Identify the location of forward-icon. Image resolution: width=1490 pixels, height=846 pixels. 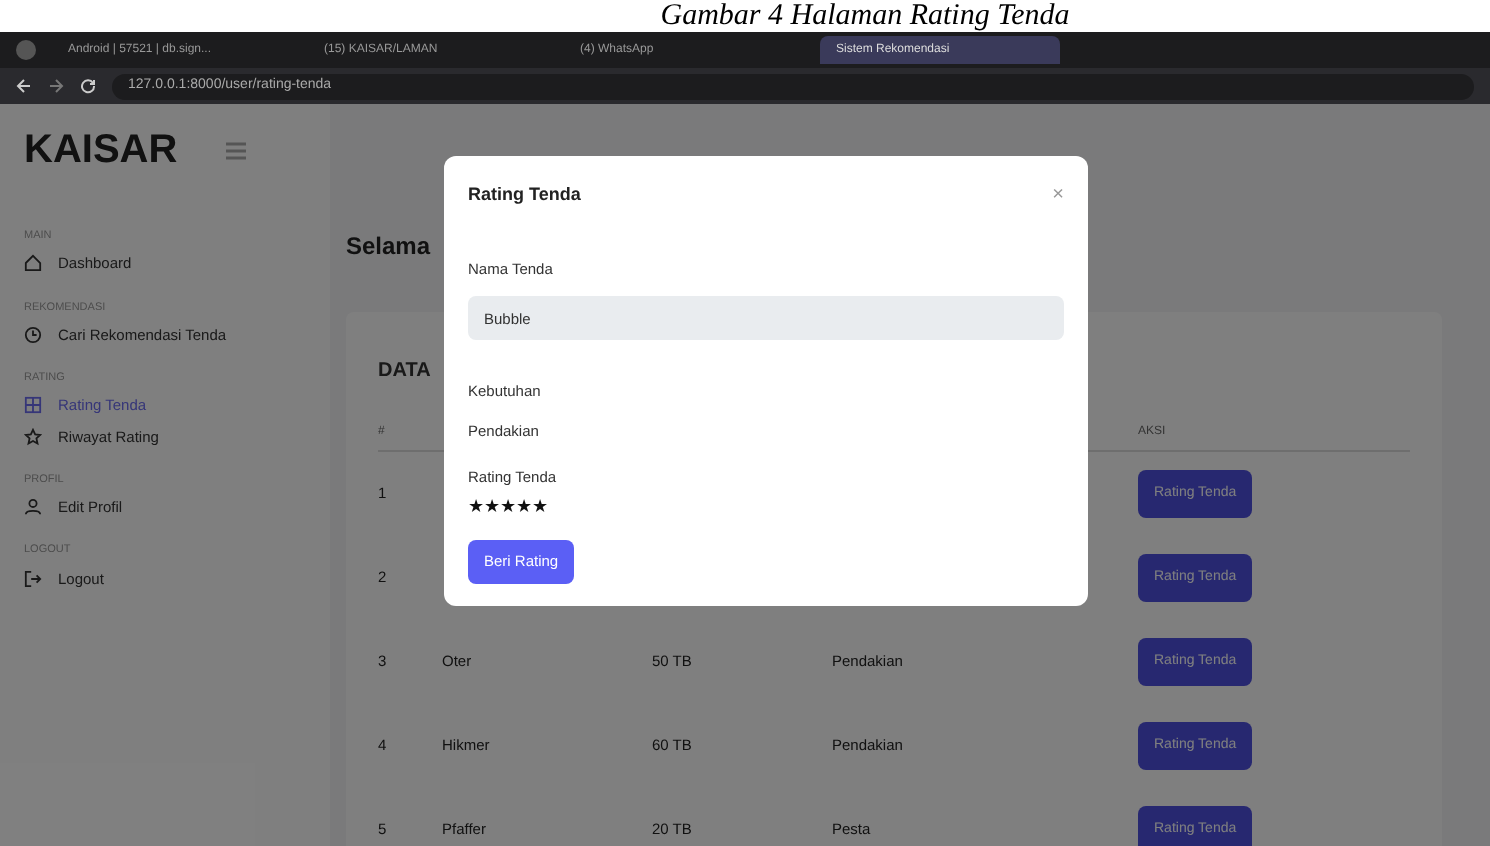
(56, 86).